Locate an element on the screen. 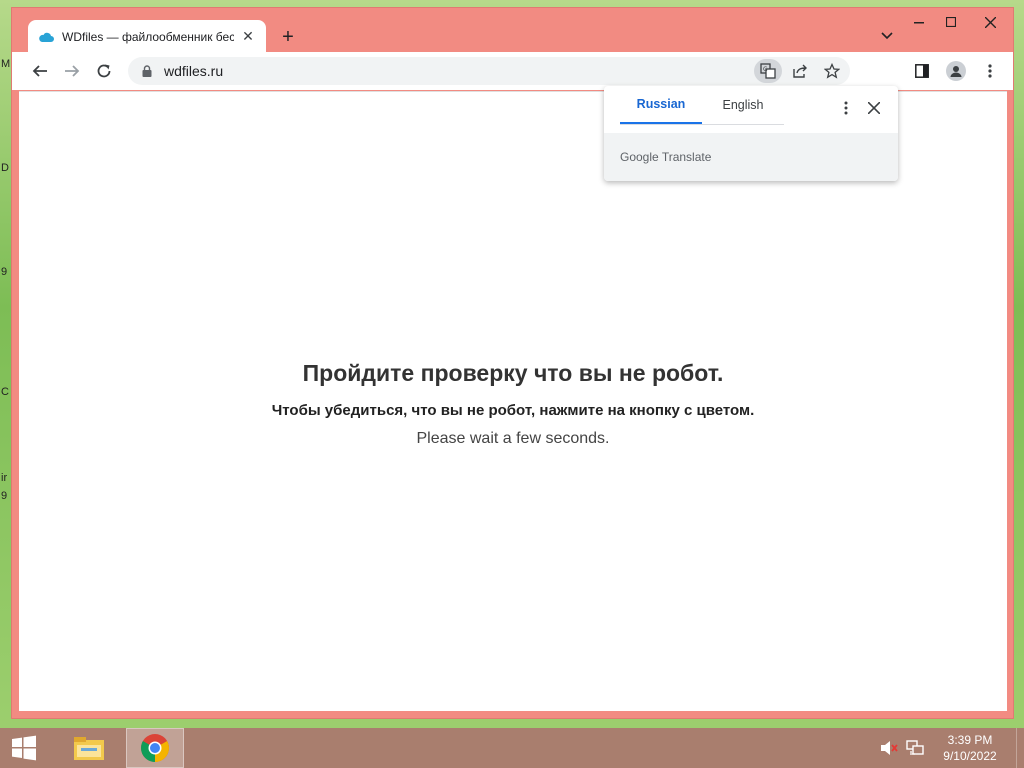 This screenshot has height=768, width=1024. translate-footer: Google Translate is located at coordinates (751, 157).